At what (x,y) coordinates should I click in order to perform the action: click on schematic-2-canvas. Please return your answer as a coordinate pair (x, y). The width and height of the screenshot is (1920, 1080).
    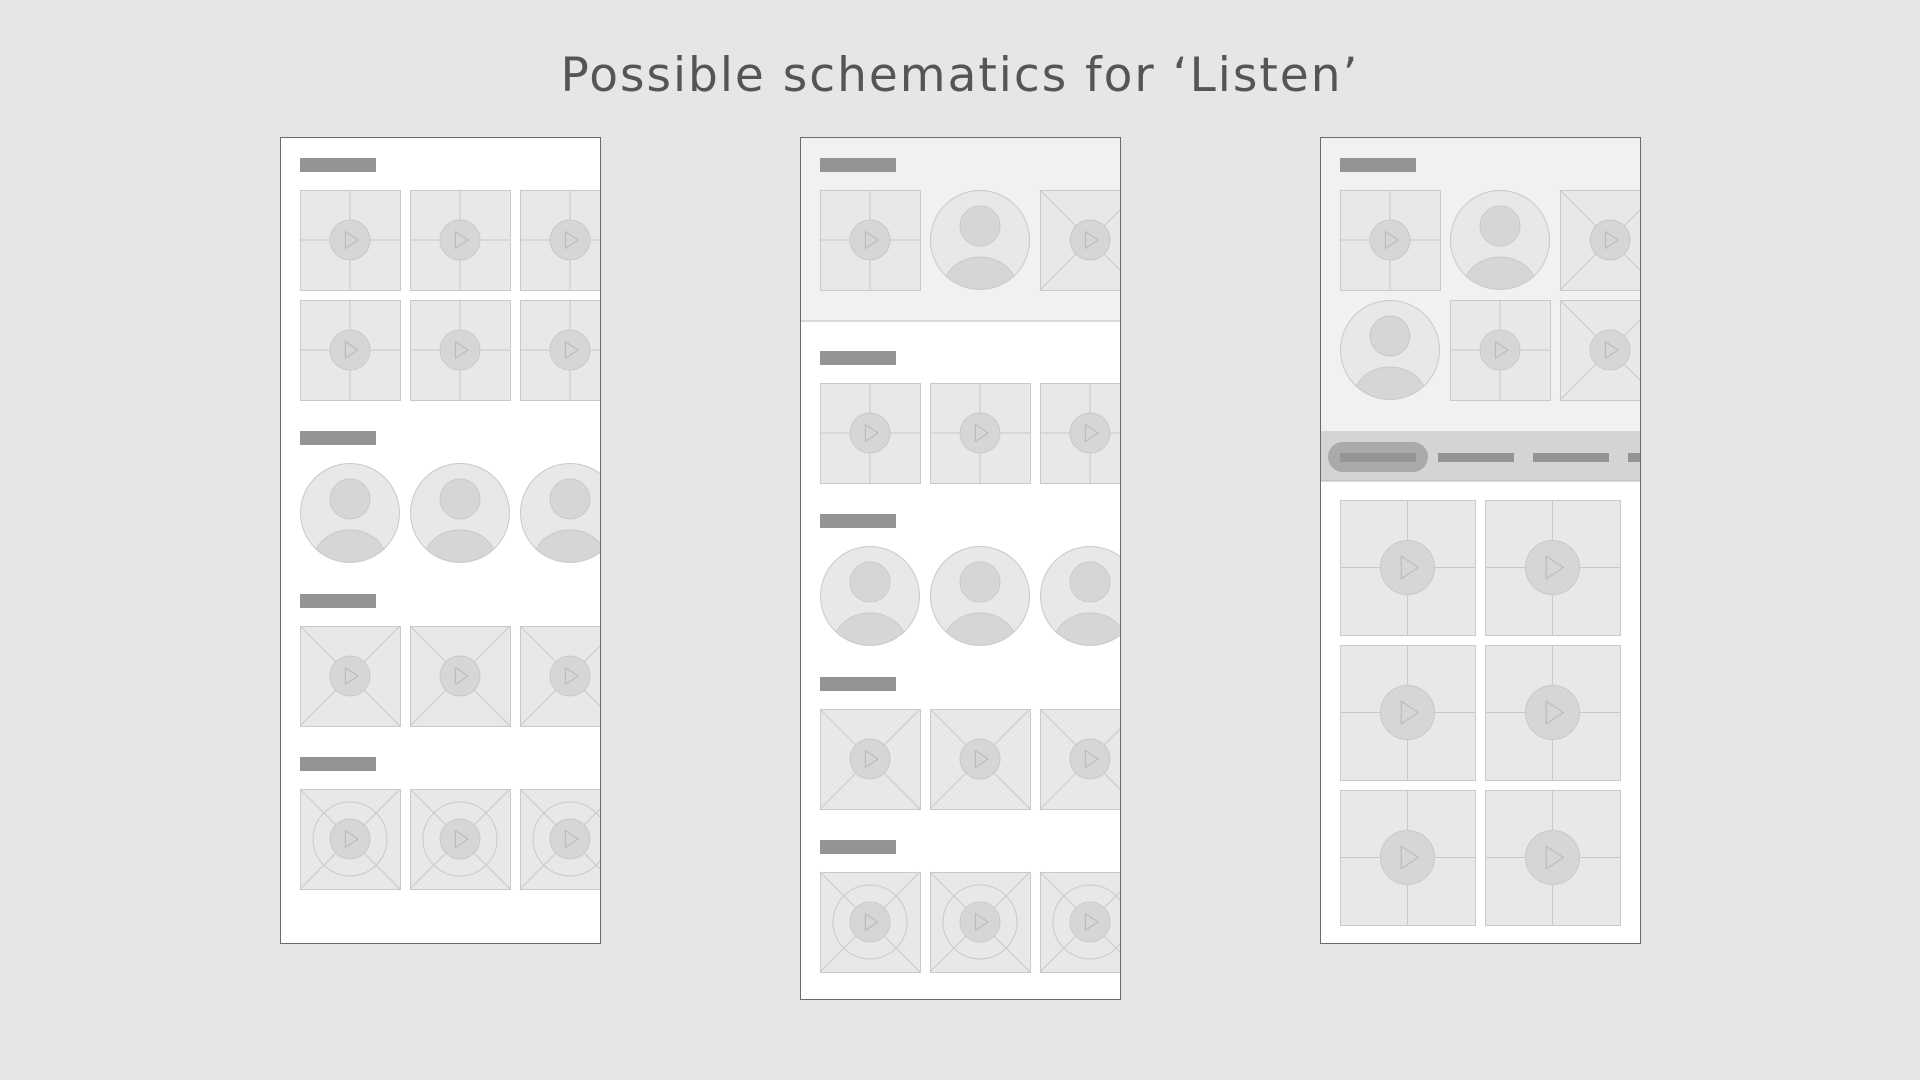
    Looking at the image, I should click on (960, 555).